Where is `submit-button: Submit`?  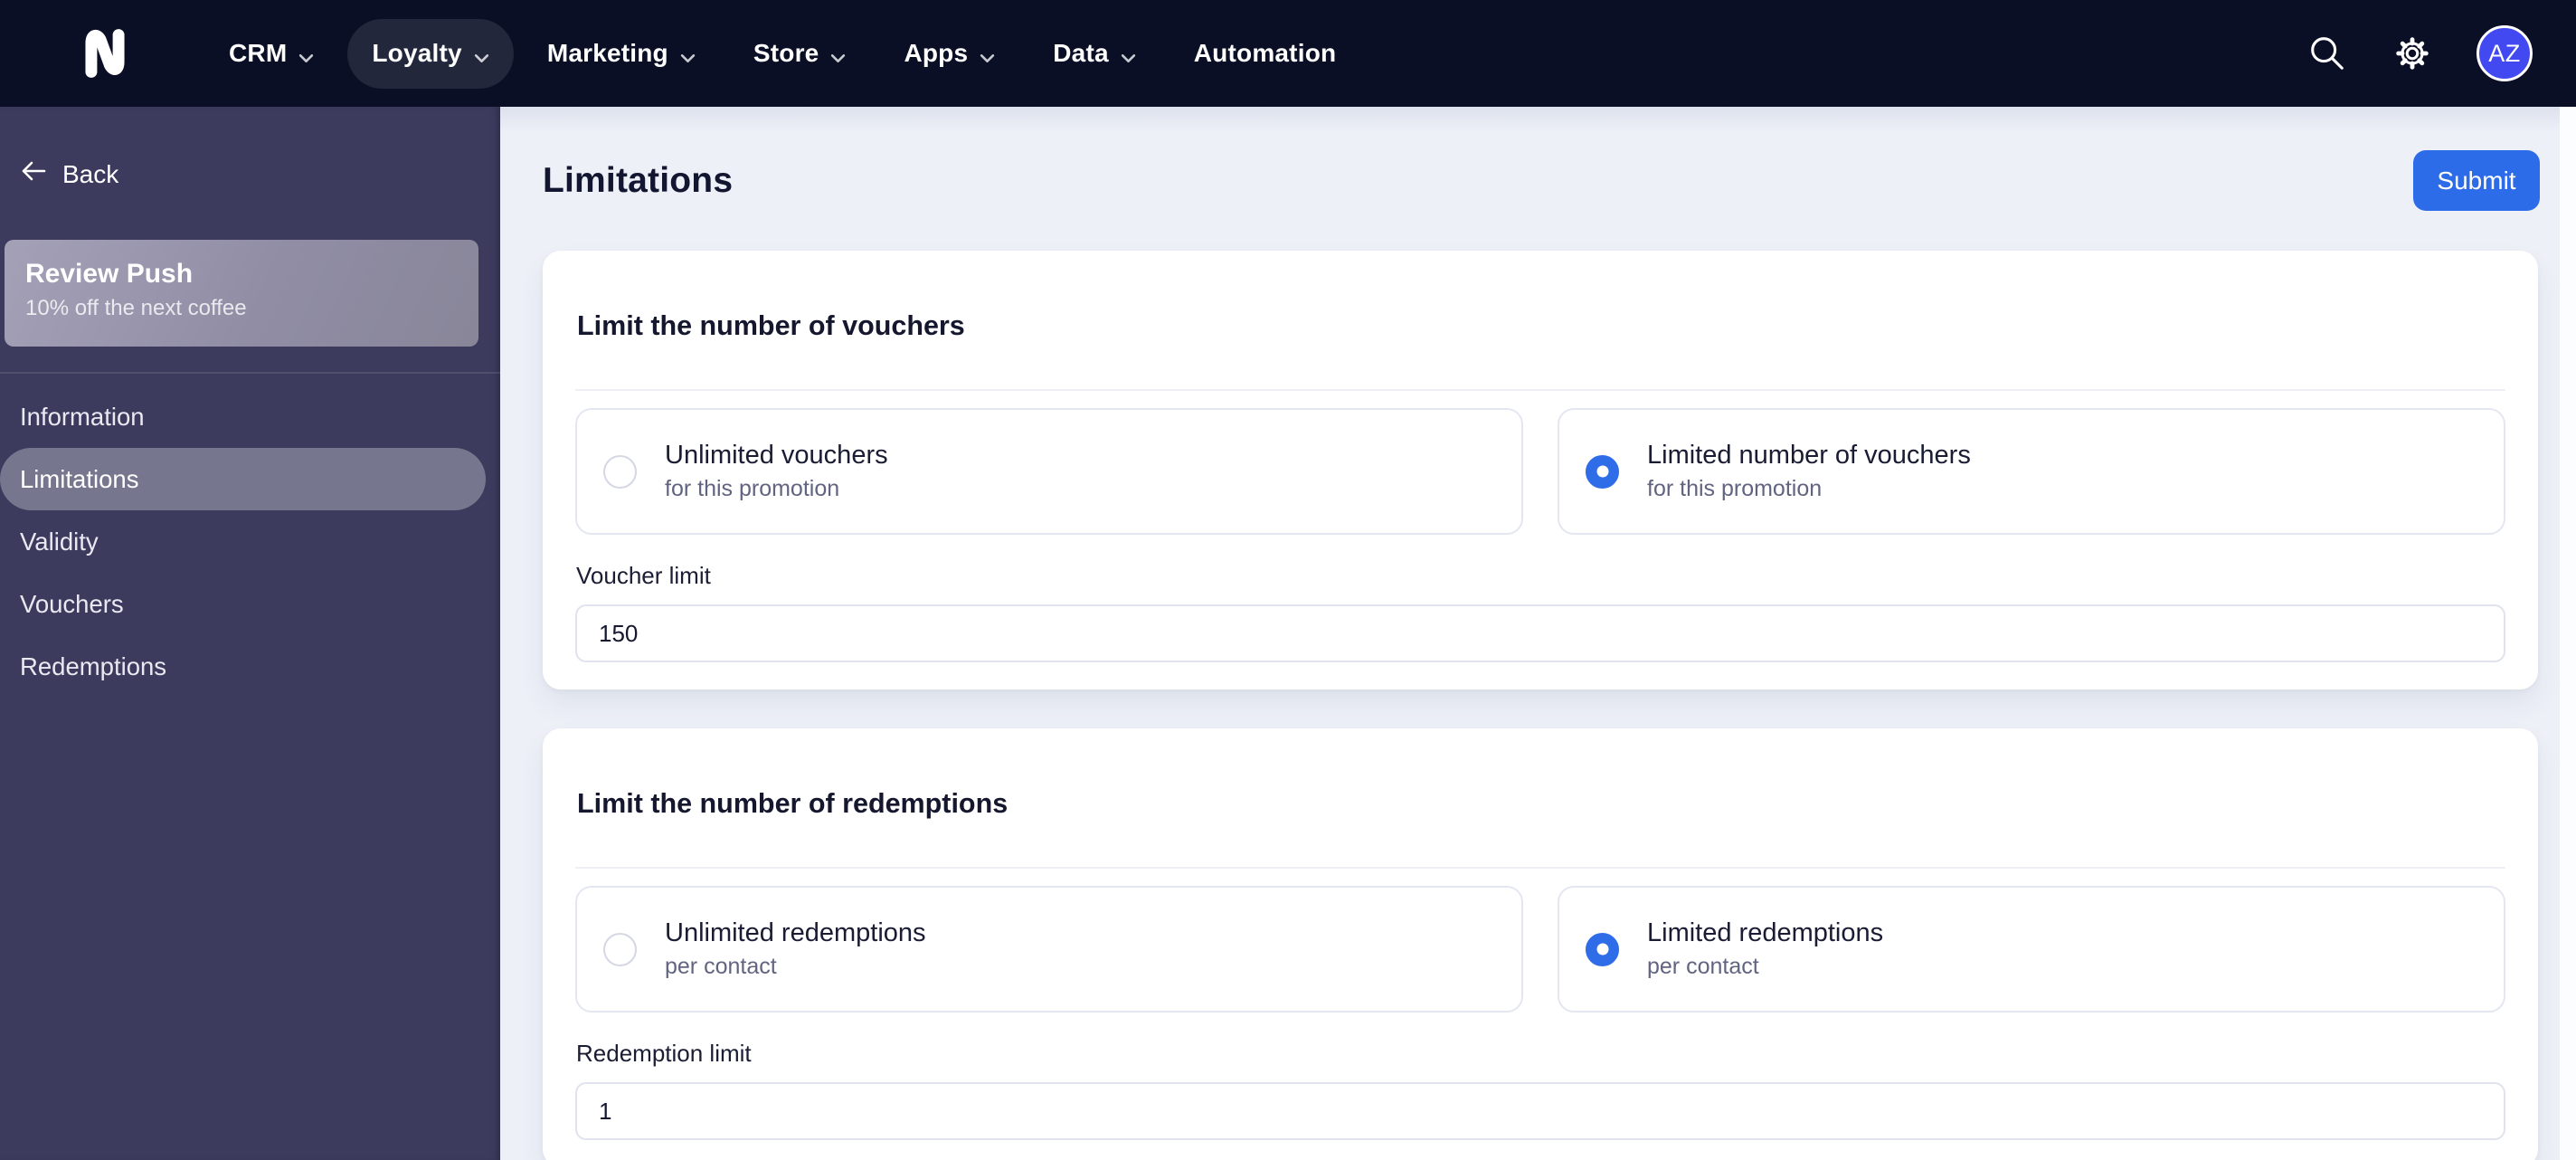
submit-button: Submit is located at coordinates (2476, 180).